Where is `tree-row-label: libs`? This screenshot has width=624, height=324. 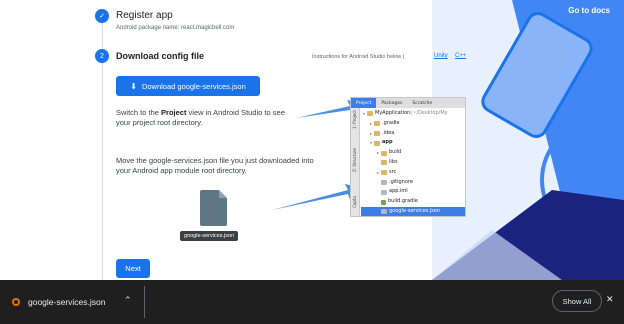
tree-row-label: libs is located at coordinates (393, 161).